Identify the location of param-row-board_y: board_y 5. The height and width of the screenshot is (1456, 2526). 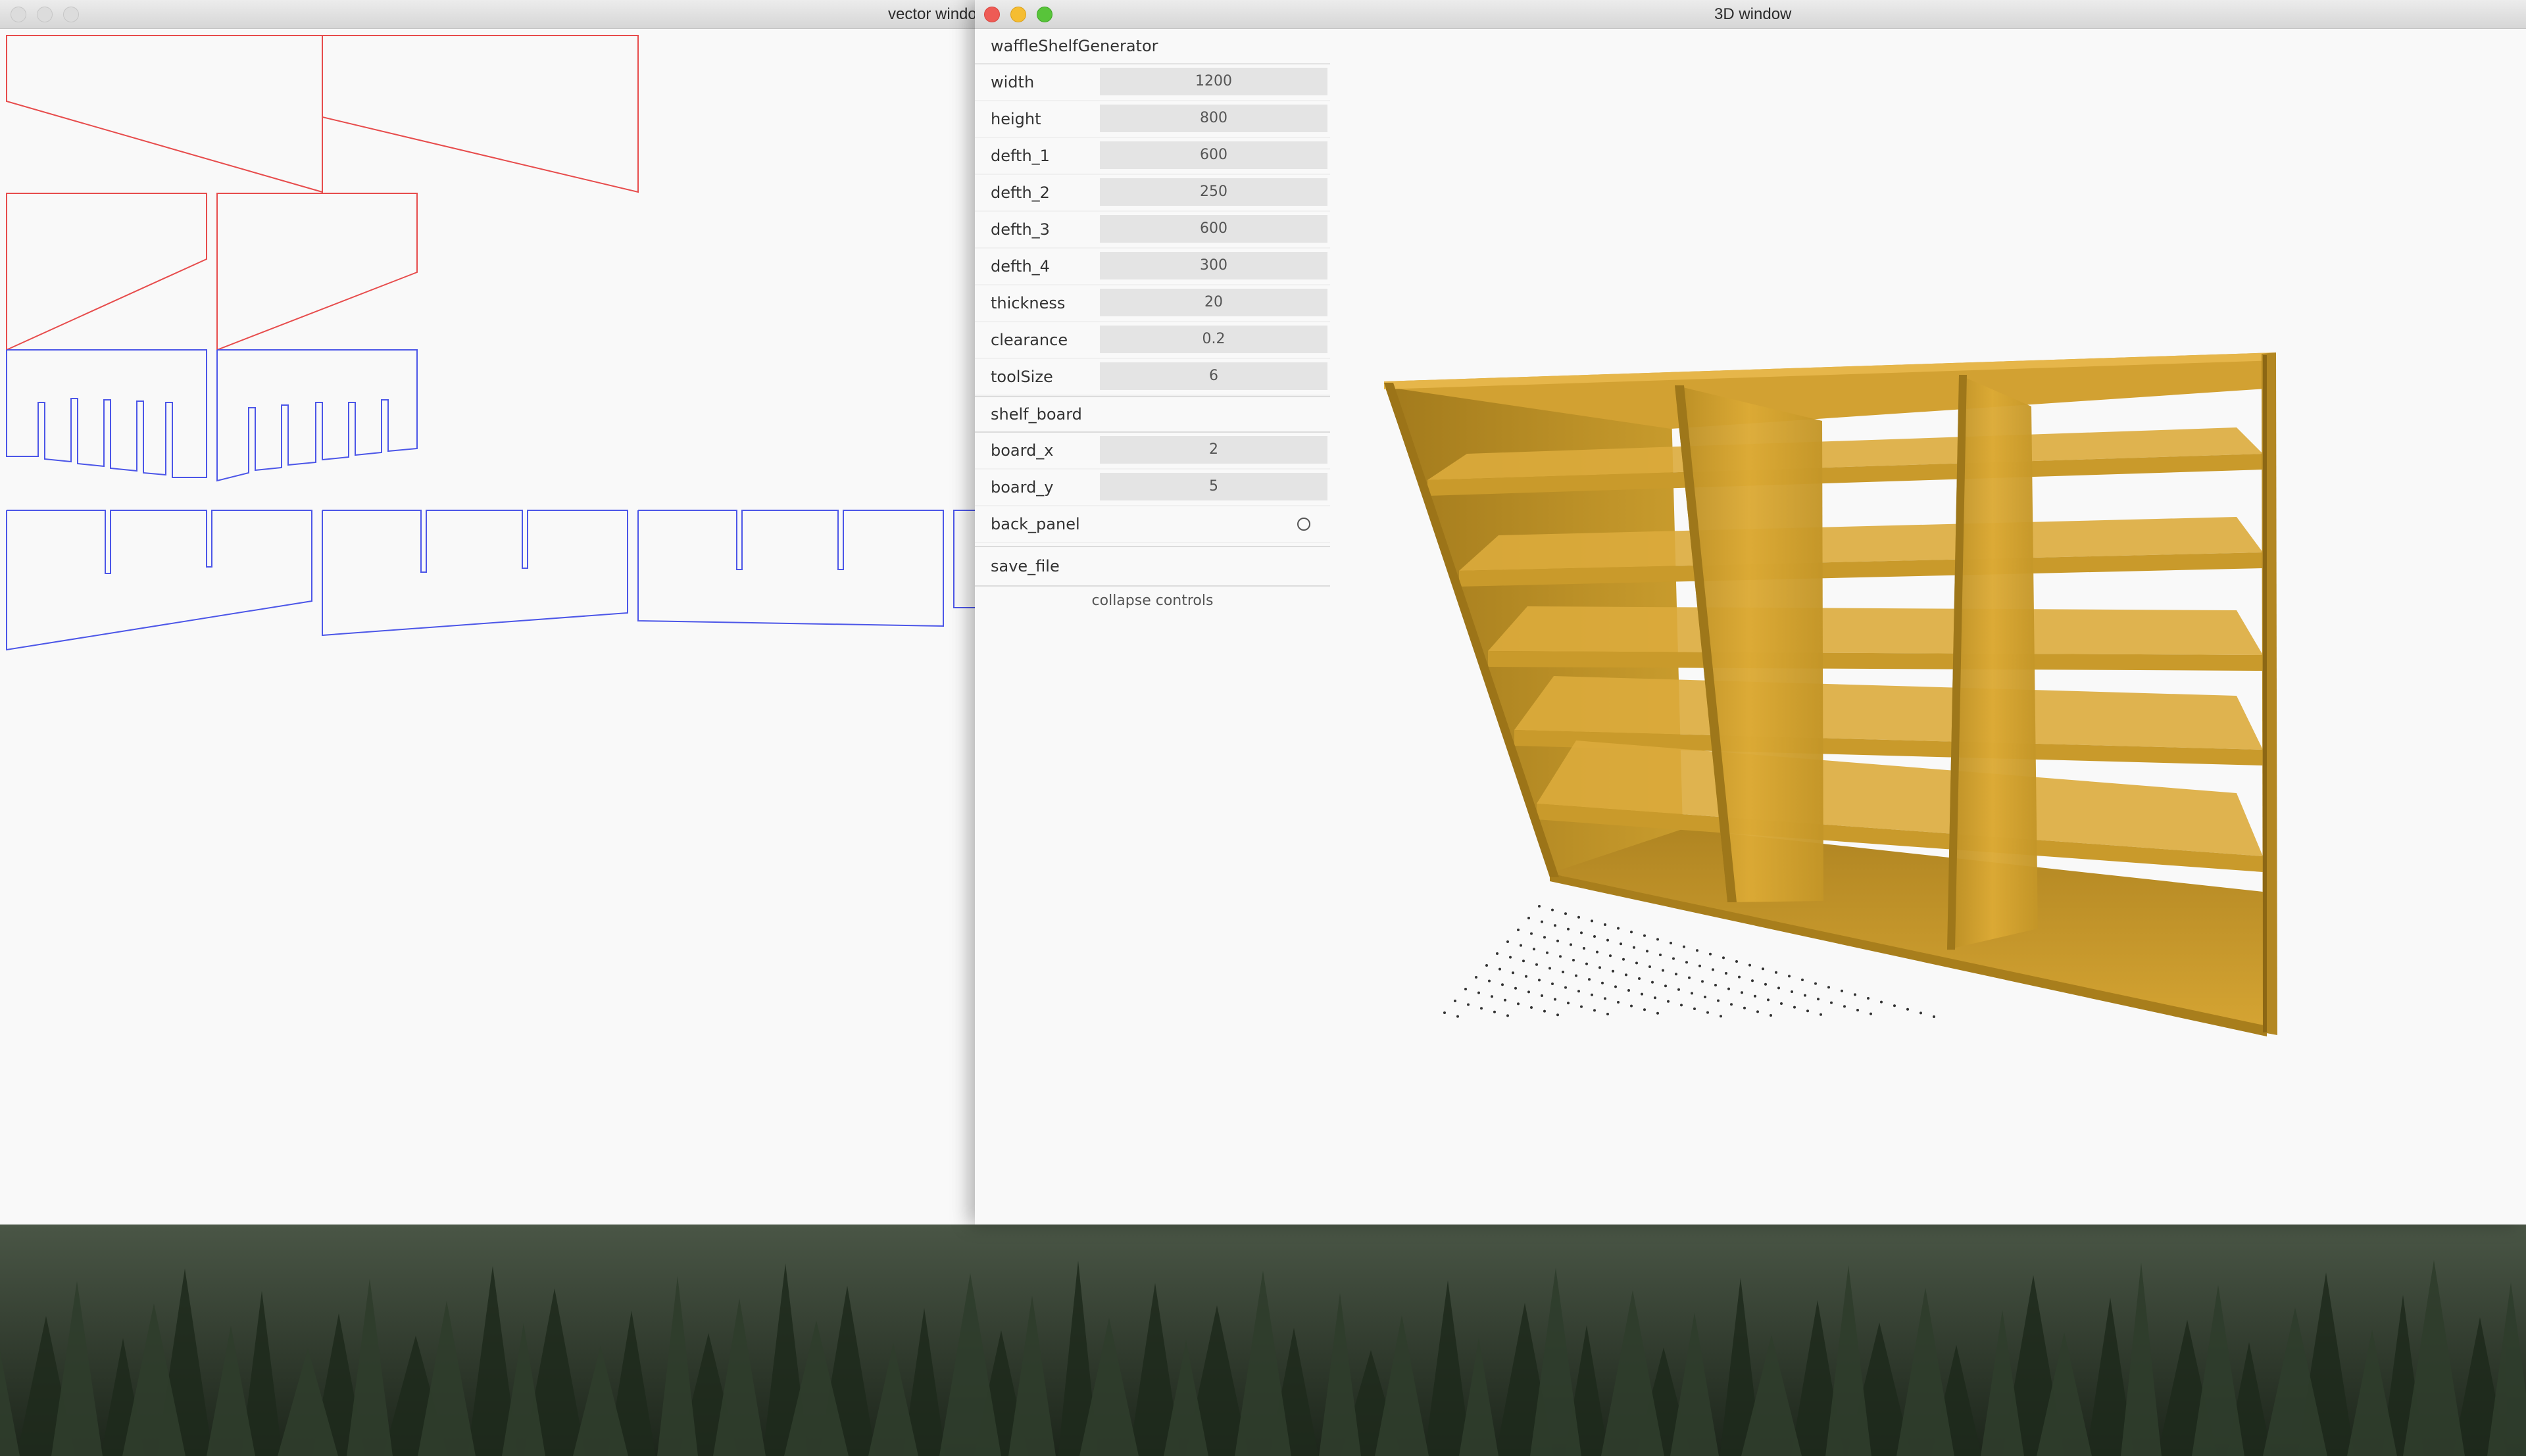
(1152, 488).